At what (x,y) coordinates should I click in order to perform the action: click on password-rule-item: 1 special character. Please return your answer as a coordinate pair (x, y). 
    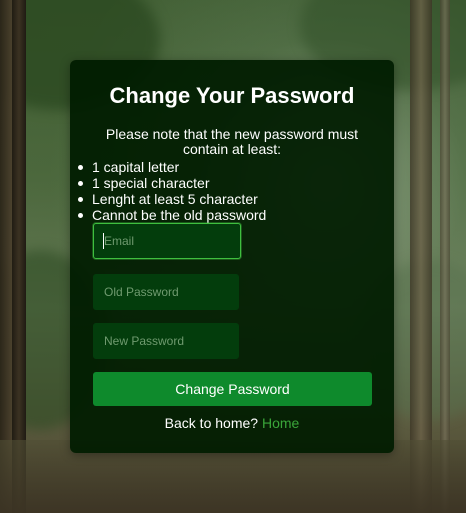
    Looking at the image, I should click on (235, 183).